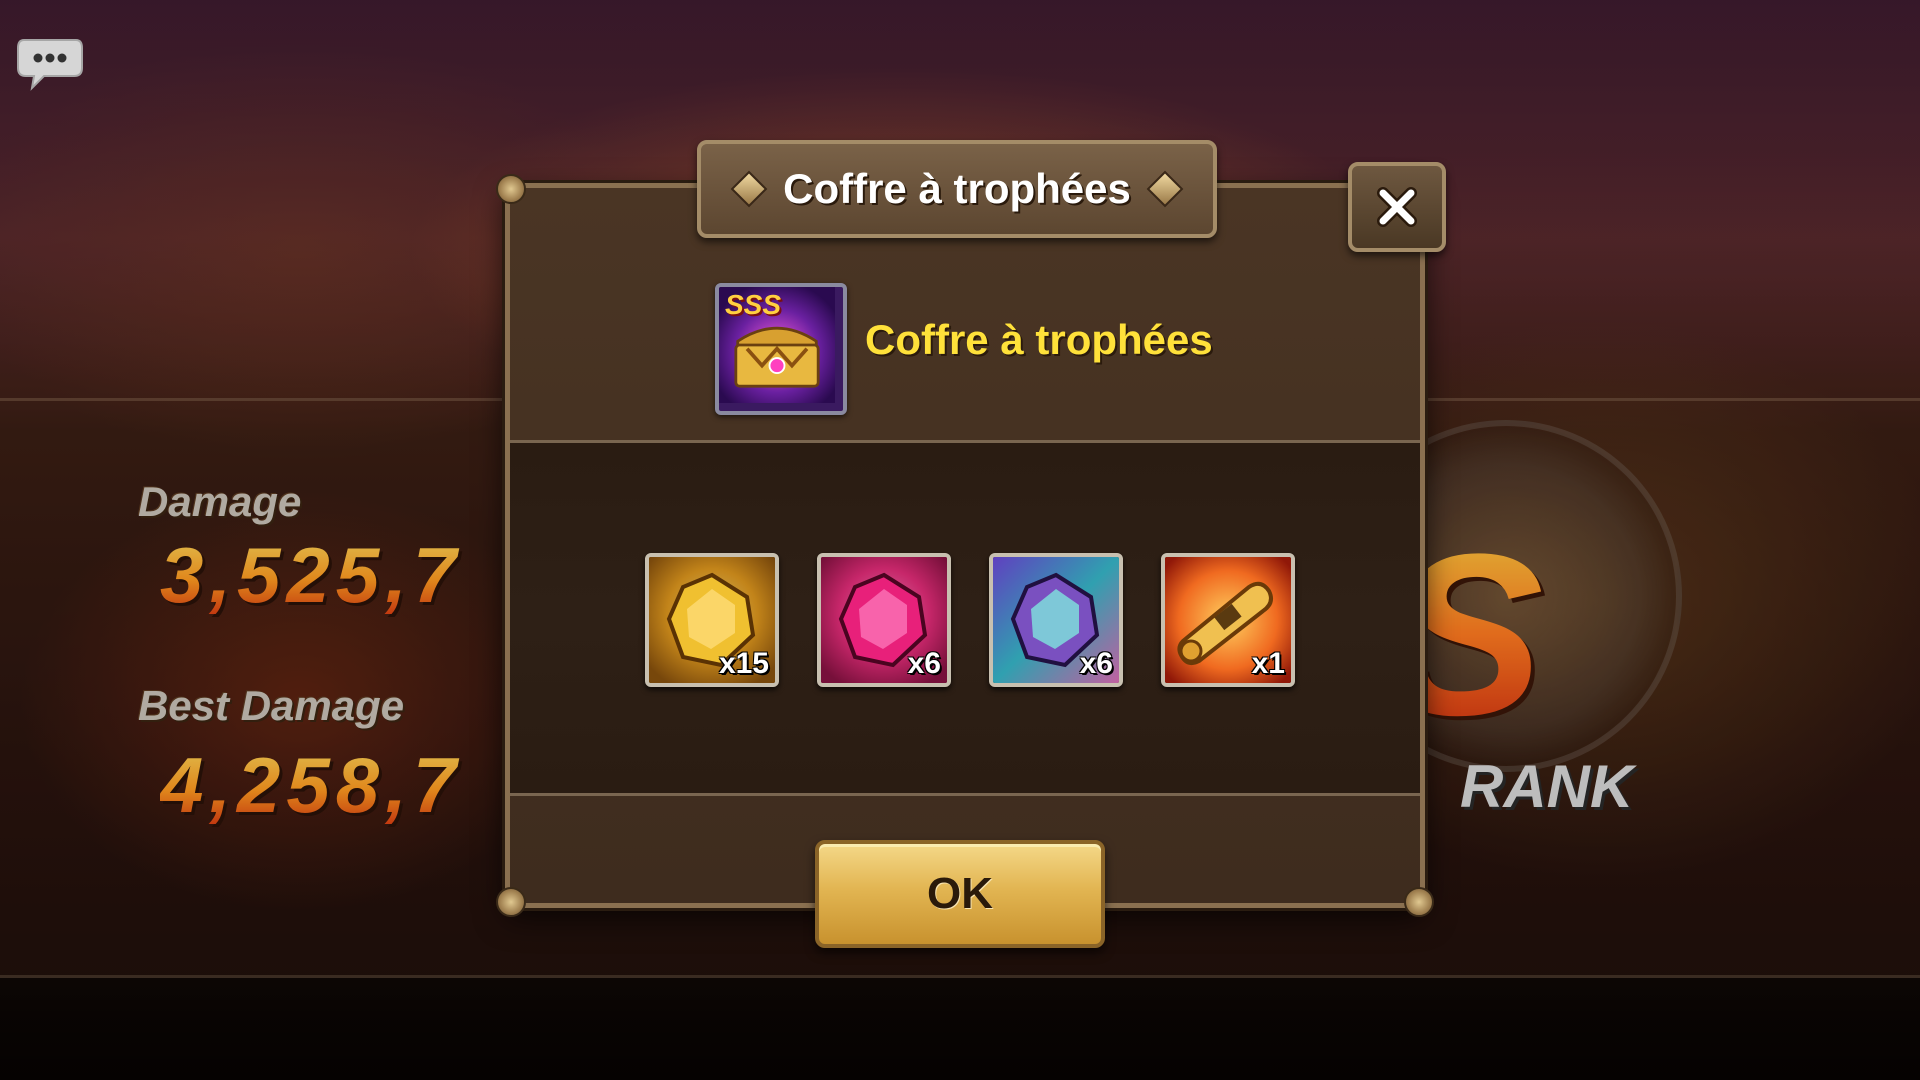 The width and height of the screenshot is (1920, 1080). What do you see at coordinates (781, 349) in the screenshot?
I see `trophy-chest-icon: SSS` at bounding box center [781, 349].